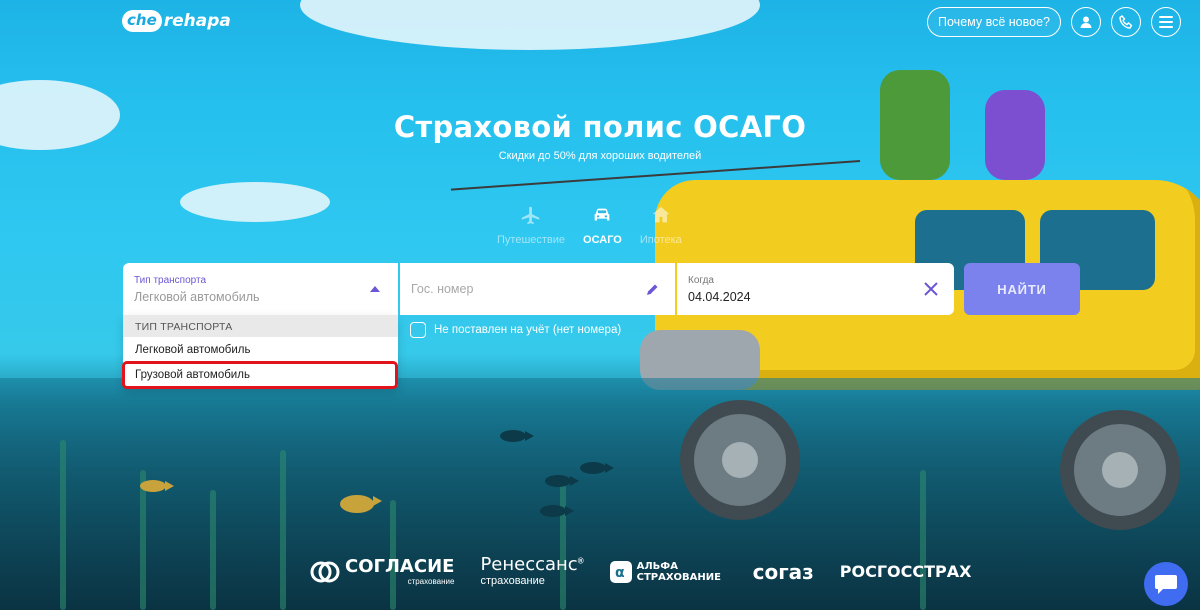  What do you see at coordinates (661, 214) in the screenshot?
I see `house-icon` at bounding box center [661, 214].